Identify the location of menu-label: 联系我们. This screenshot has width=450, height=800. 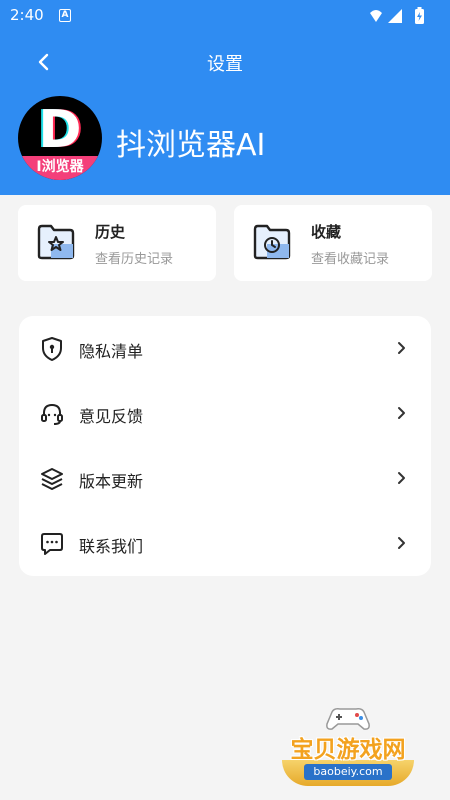
(111, 546).